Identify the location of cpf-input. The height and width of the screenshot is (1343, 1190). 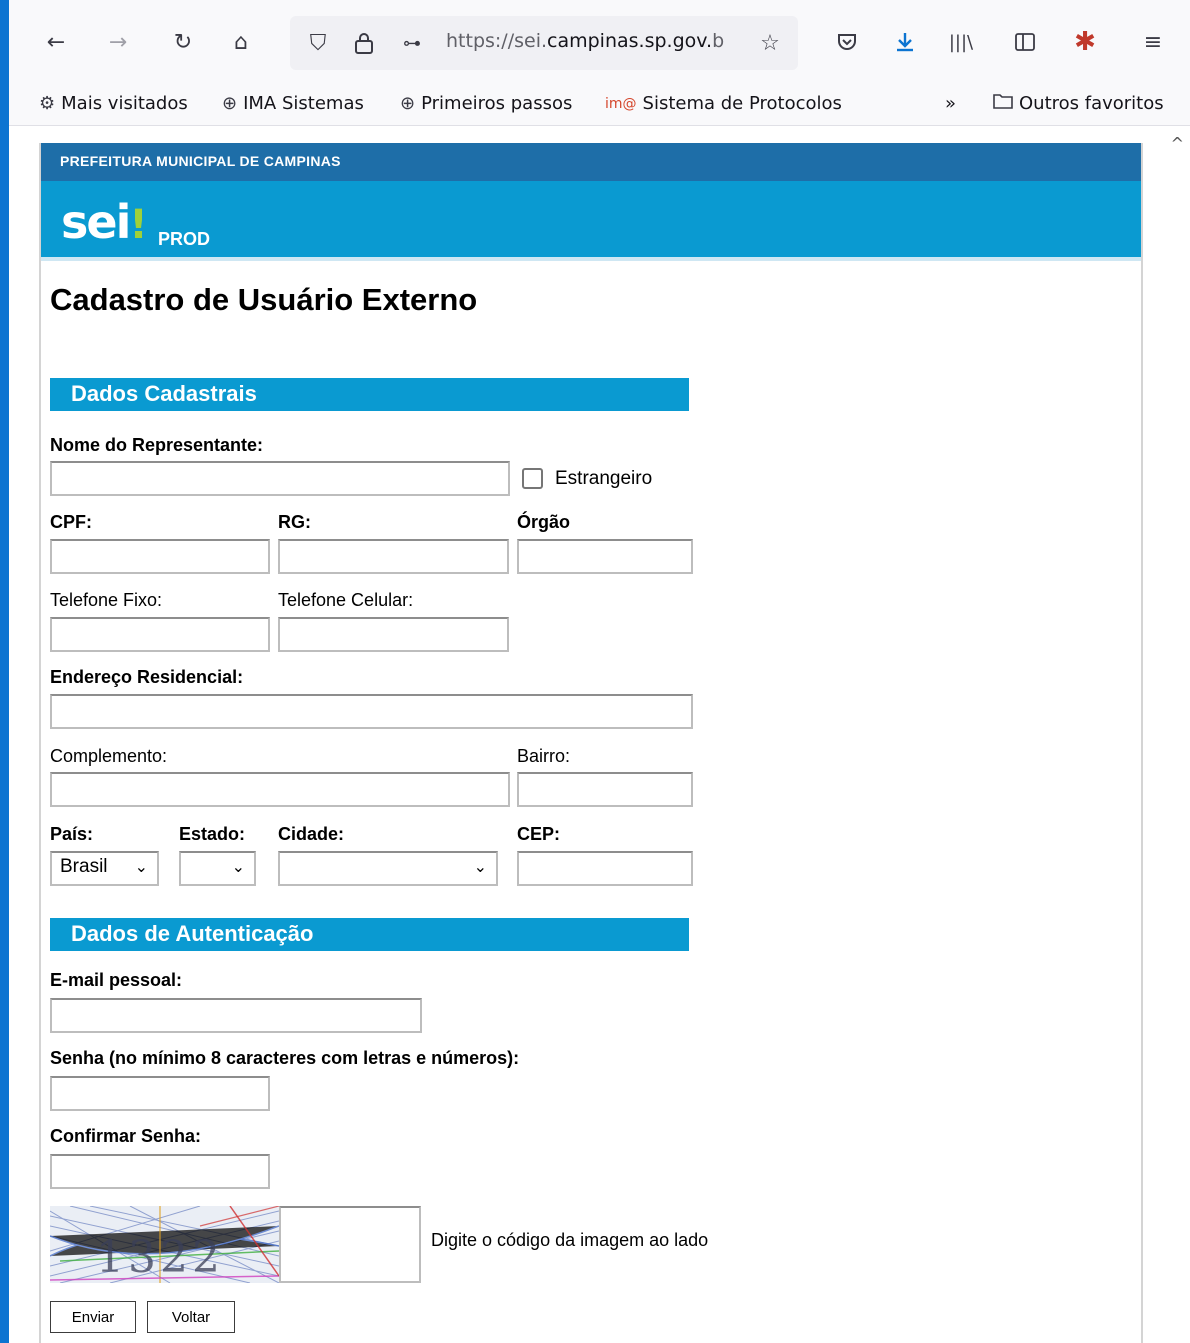
(160, 556).